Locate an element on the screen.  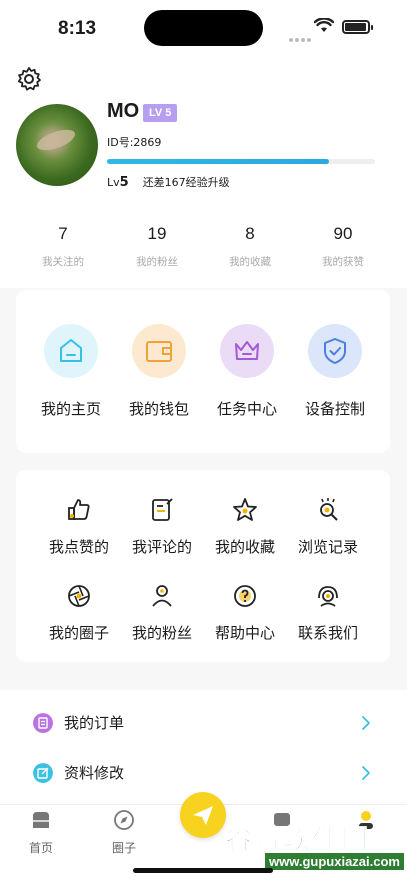
stat-favorites: 8 我的收藏 is located at coordinates (250, 246).